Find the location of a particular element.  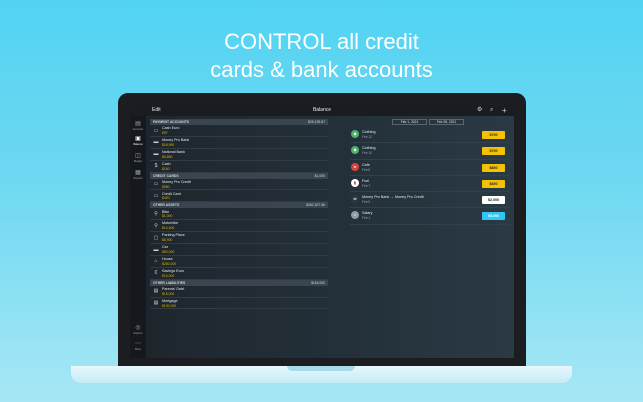

transaction-row: ● Cafe Feb 8 $800 is located at coordinates (430, 168).